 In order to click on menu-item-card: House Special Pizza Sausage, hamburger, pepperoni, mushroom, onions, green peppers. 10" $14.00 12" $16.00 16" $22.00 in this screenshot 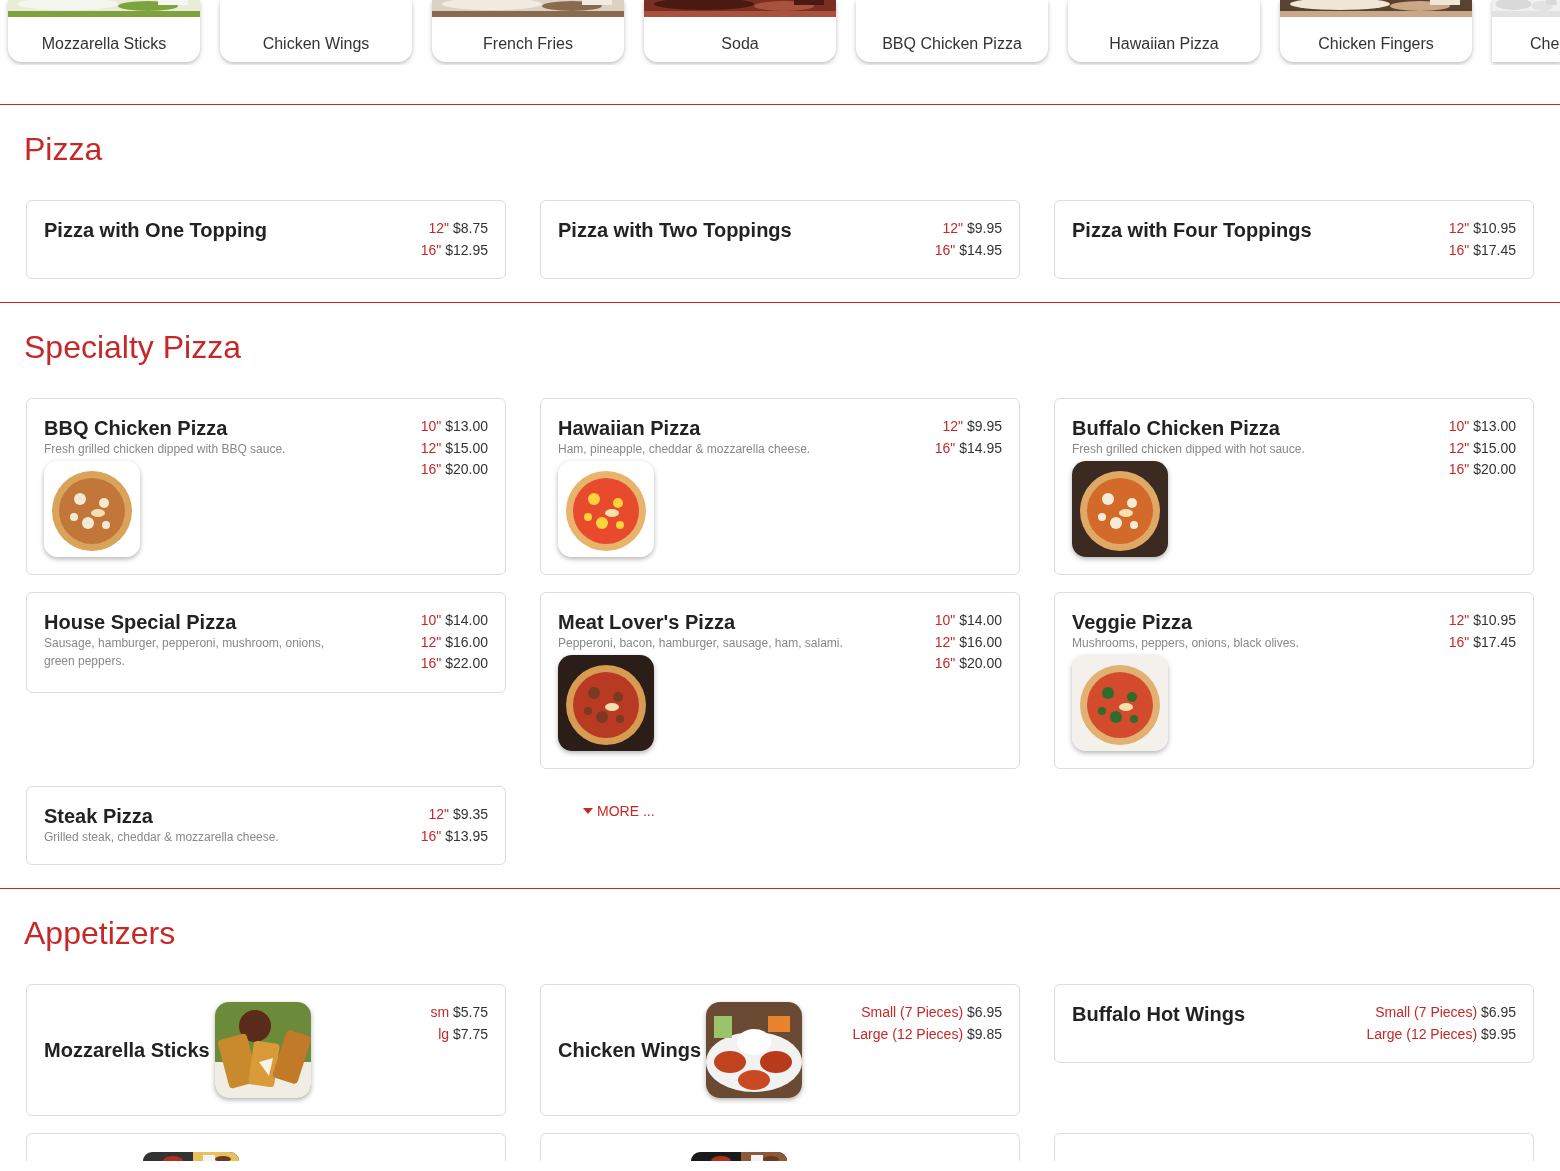, I will do `click(266, 642)`.